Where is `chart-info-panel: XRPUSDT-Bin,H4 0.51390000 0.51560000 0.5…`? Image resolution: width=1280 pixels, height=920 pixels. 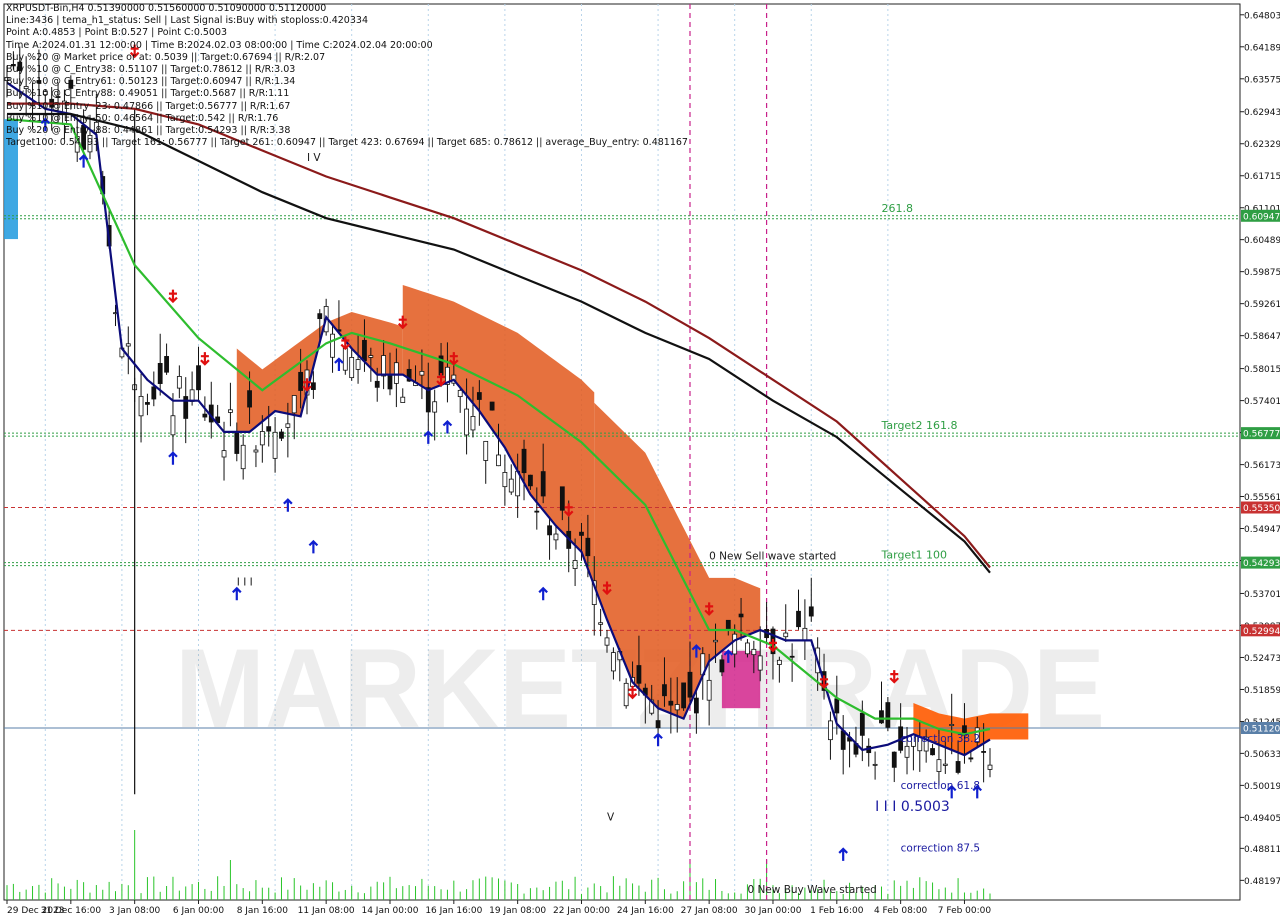 chart-info-panel: XRPUSDT-Bin,H4 0.51390000 0.51560000 0.5… is located at coordinates (347, 76).